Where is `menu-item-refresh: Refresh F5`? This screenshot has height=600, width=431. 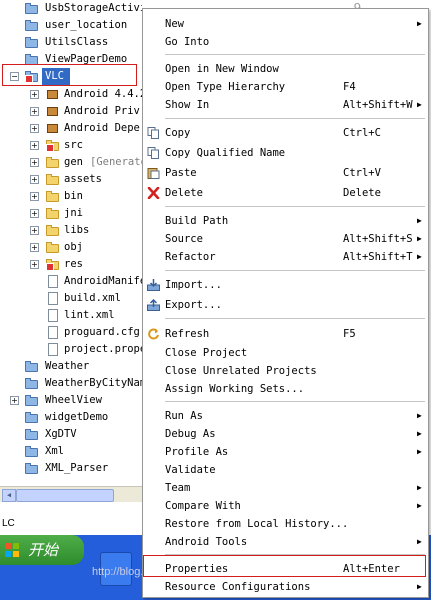
menu-item-refresh: Refresh F5 is located at coordinates (285, 334).